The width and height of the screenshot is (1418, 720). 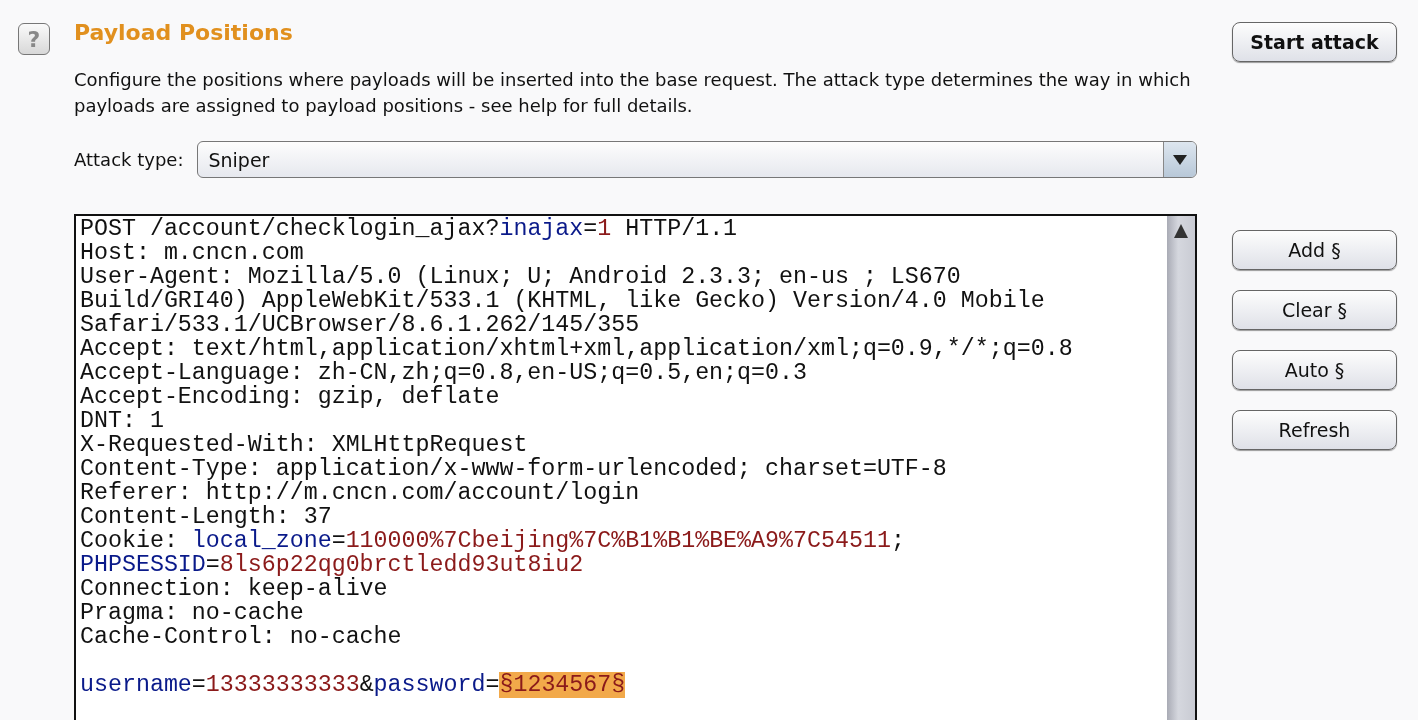 I want to click on request-line: User-Agent: Mozilla/5.0 (Linux; U; Android 2.3.3; en-us ; LS670, so click(x=520, y=277).